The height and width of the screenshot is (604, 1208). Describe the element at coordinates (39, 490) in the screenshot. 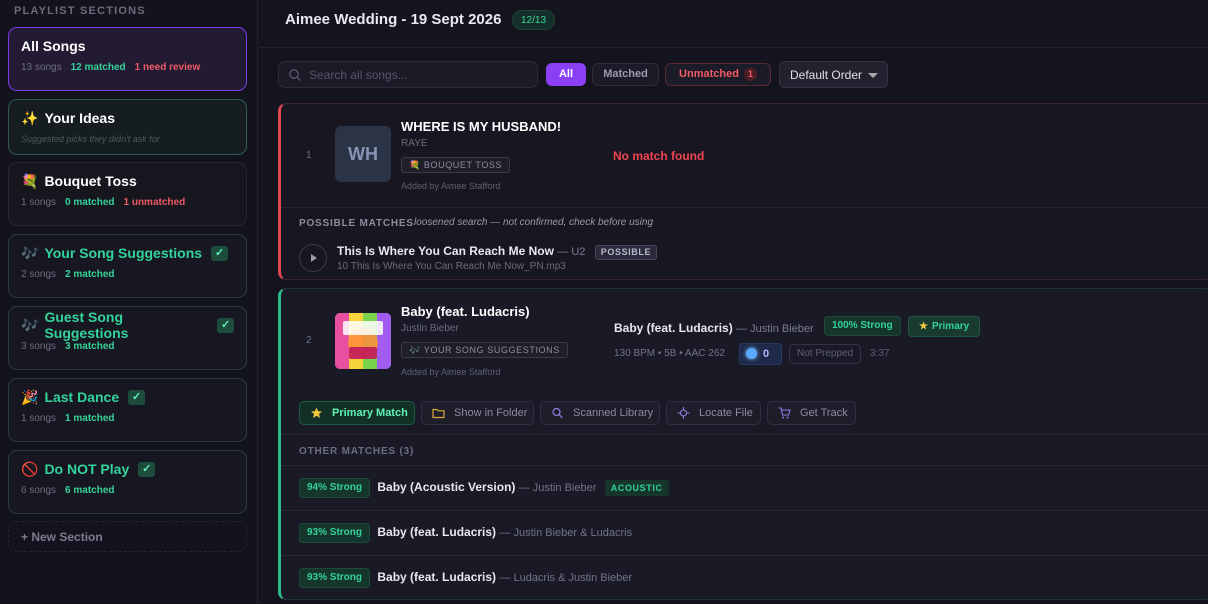

I see `song-count: 6 songs` at that location.